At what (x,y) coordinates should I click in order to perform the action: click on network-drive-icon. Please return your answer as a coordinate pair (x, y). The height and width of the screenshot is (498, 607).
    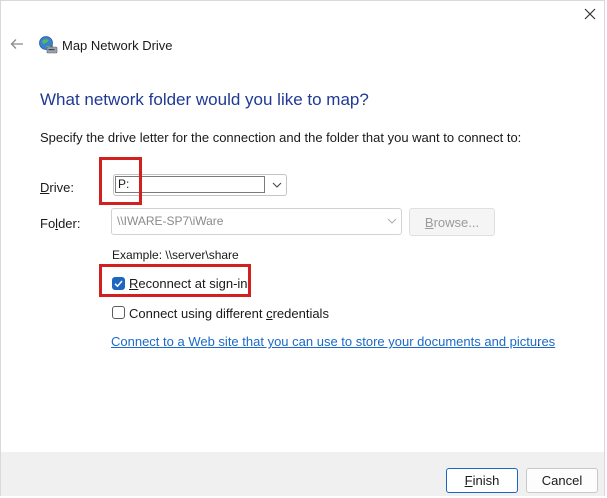
    Looking at the image, I should click on (48, 45).